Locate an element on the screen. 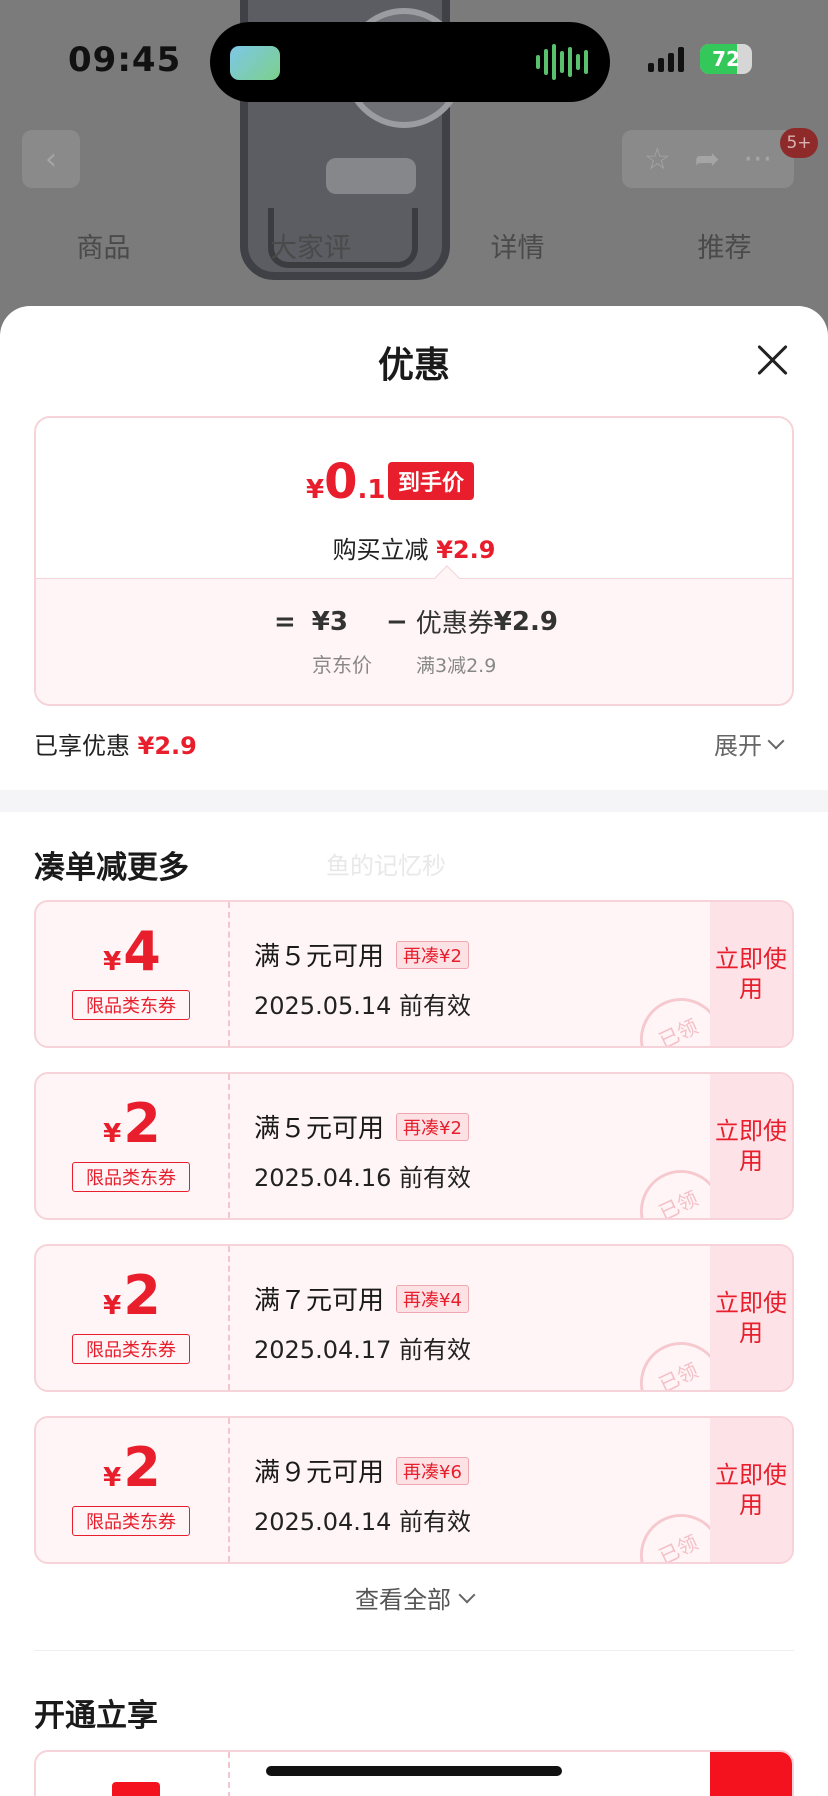 The height and width of the screenshot is (1796, 828). enjoyed-discount: 已享优惠 ¥2.9 is located at coordinates (115, 743).